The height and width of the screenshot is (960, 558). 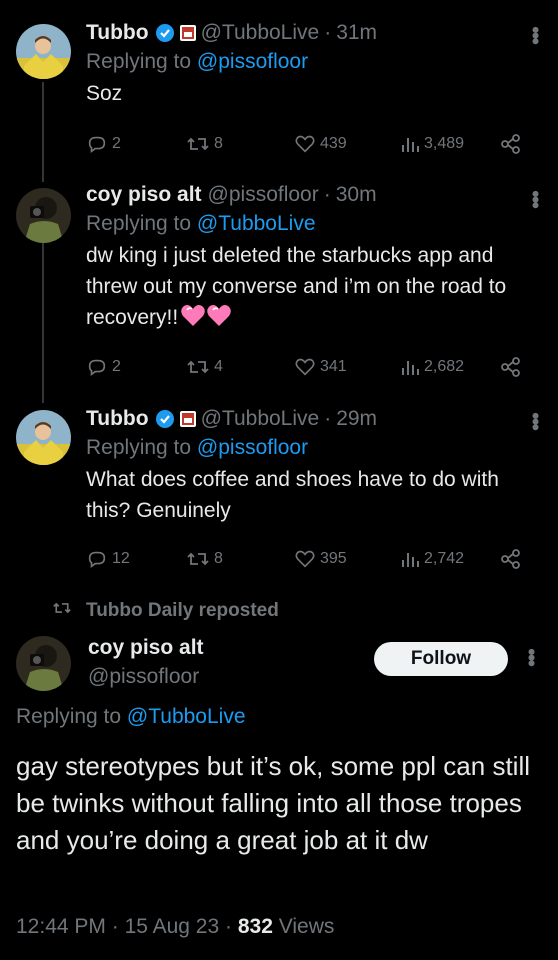 I want to click on tweet-meta: 12:44 PM · 15 Aug 23 · 832 Views, so click(x=175, y=927).